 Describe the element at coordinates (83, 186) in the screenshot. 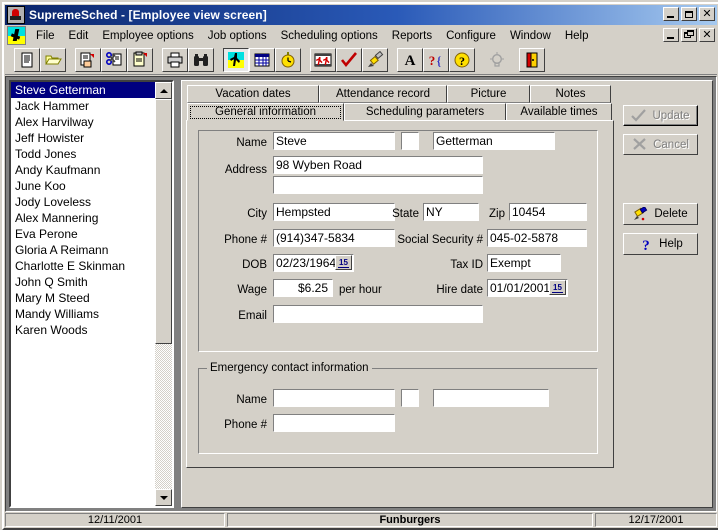

I see `list-item: June Koo` at that location.